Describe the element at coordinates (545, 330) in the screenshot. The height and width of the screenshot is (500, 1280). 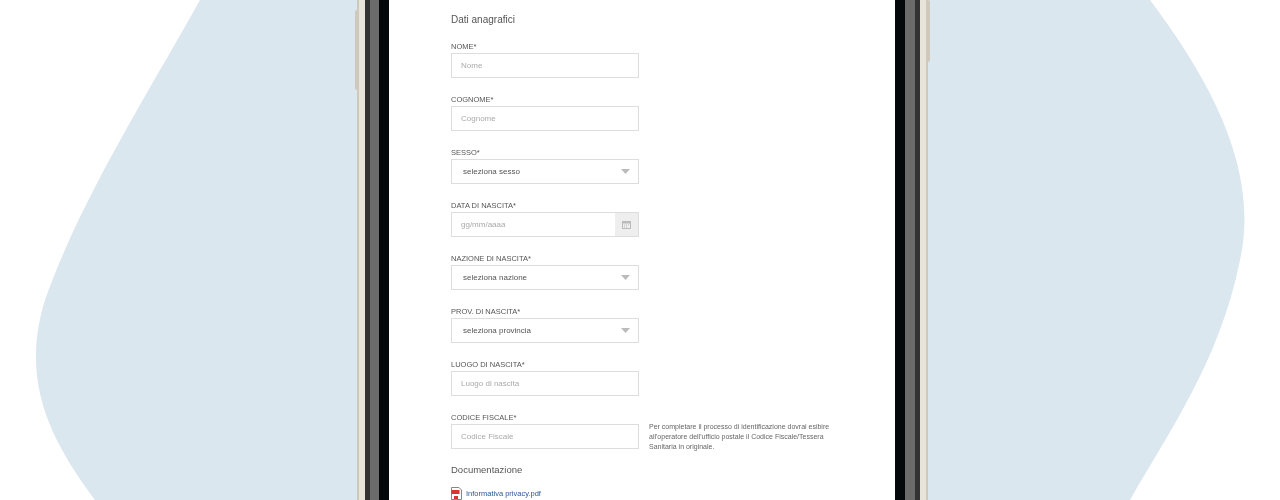
I see `select-field: seleziona provincia` at that location.